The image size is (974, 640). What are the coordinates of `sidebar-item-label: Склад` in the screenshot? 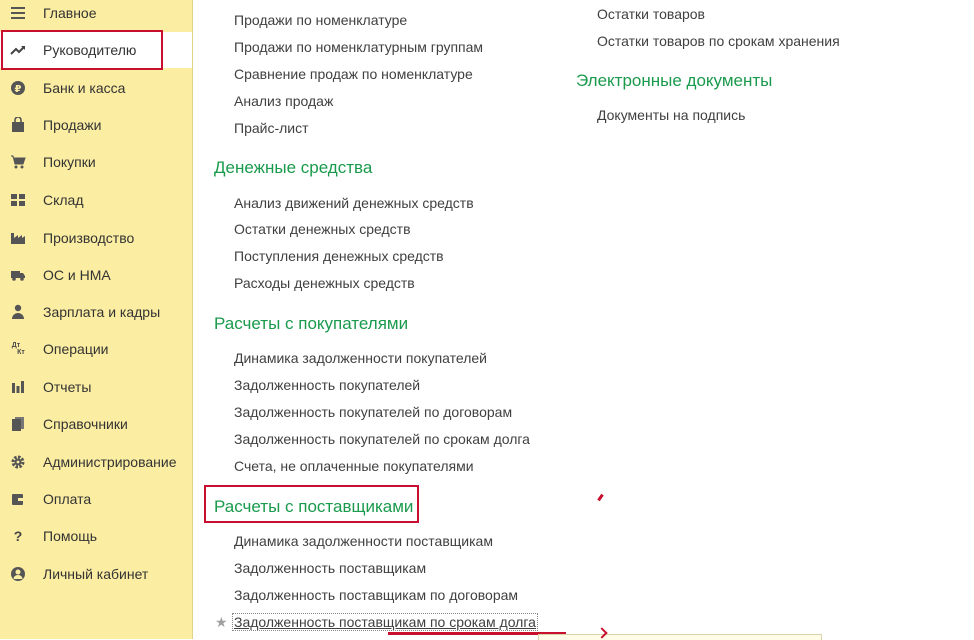 It's located at (63, 200).